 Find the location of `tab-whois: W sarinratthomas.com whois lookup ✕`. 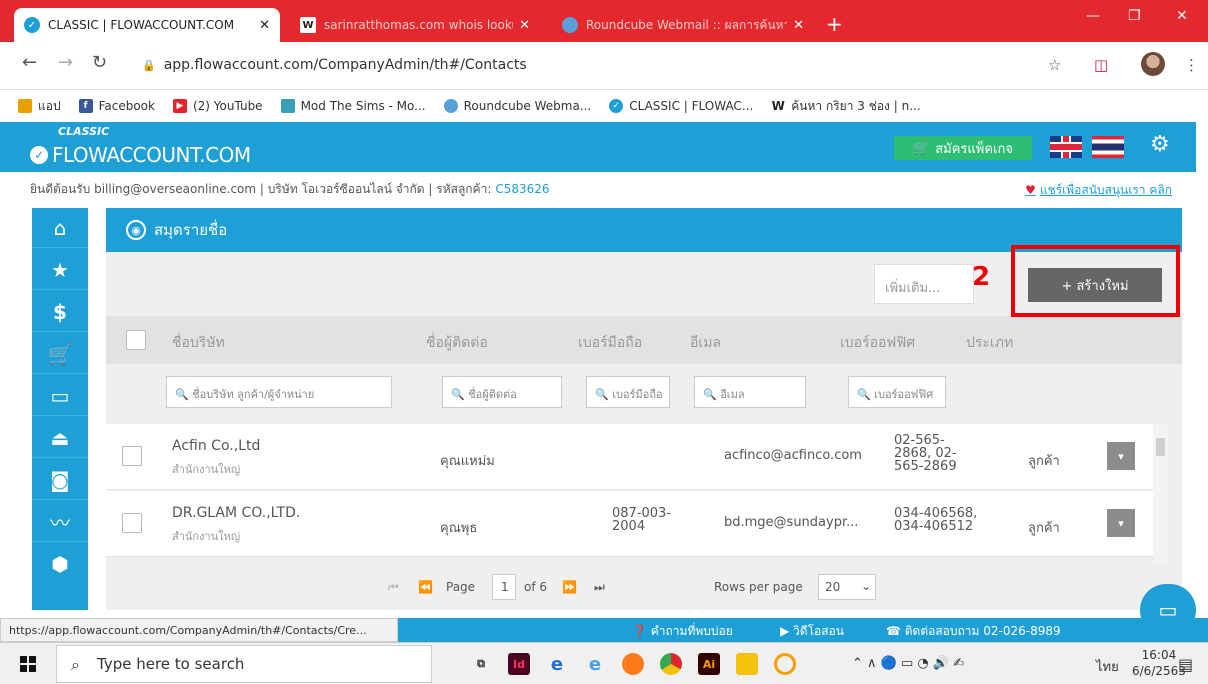

tab-whois: W sarinratthomas.com whois lookup ✕ is located at coordinates (415, 25).